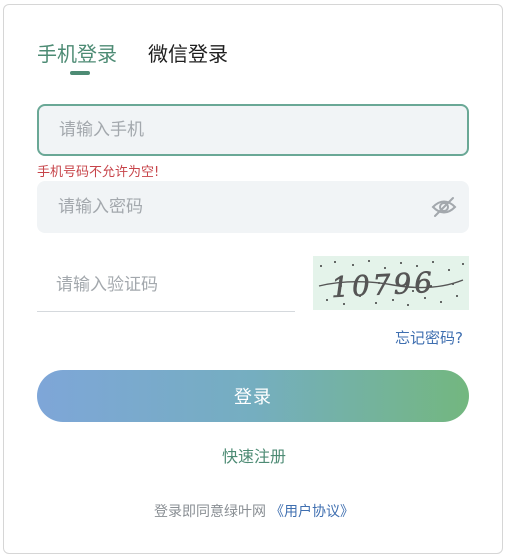 The width and height of the screenshot is (508, 559). Describe the element at coordinates (253, 396) in the screenshot. I see `login-button: 登录` at that location.